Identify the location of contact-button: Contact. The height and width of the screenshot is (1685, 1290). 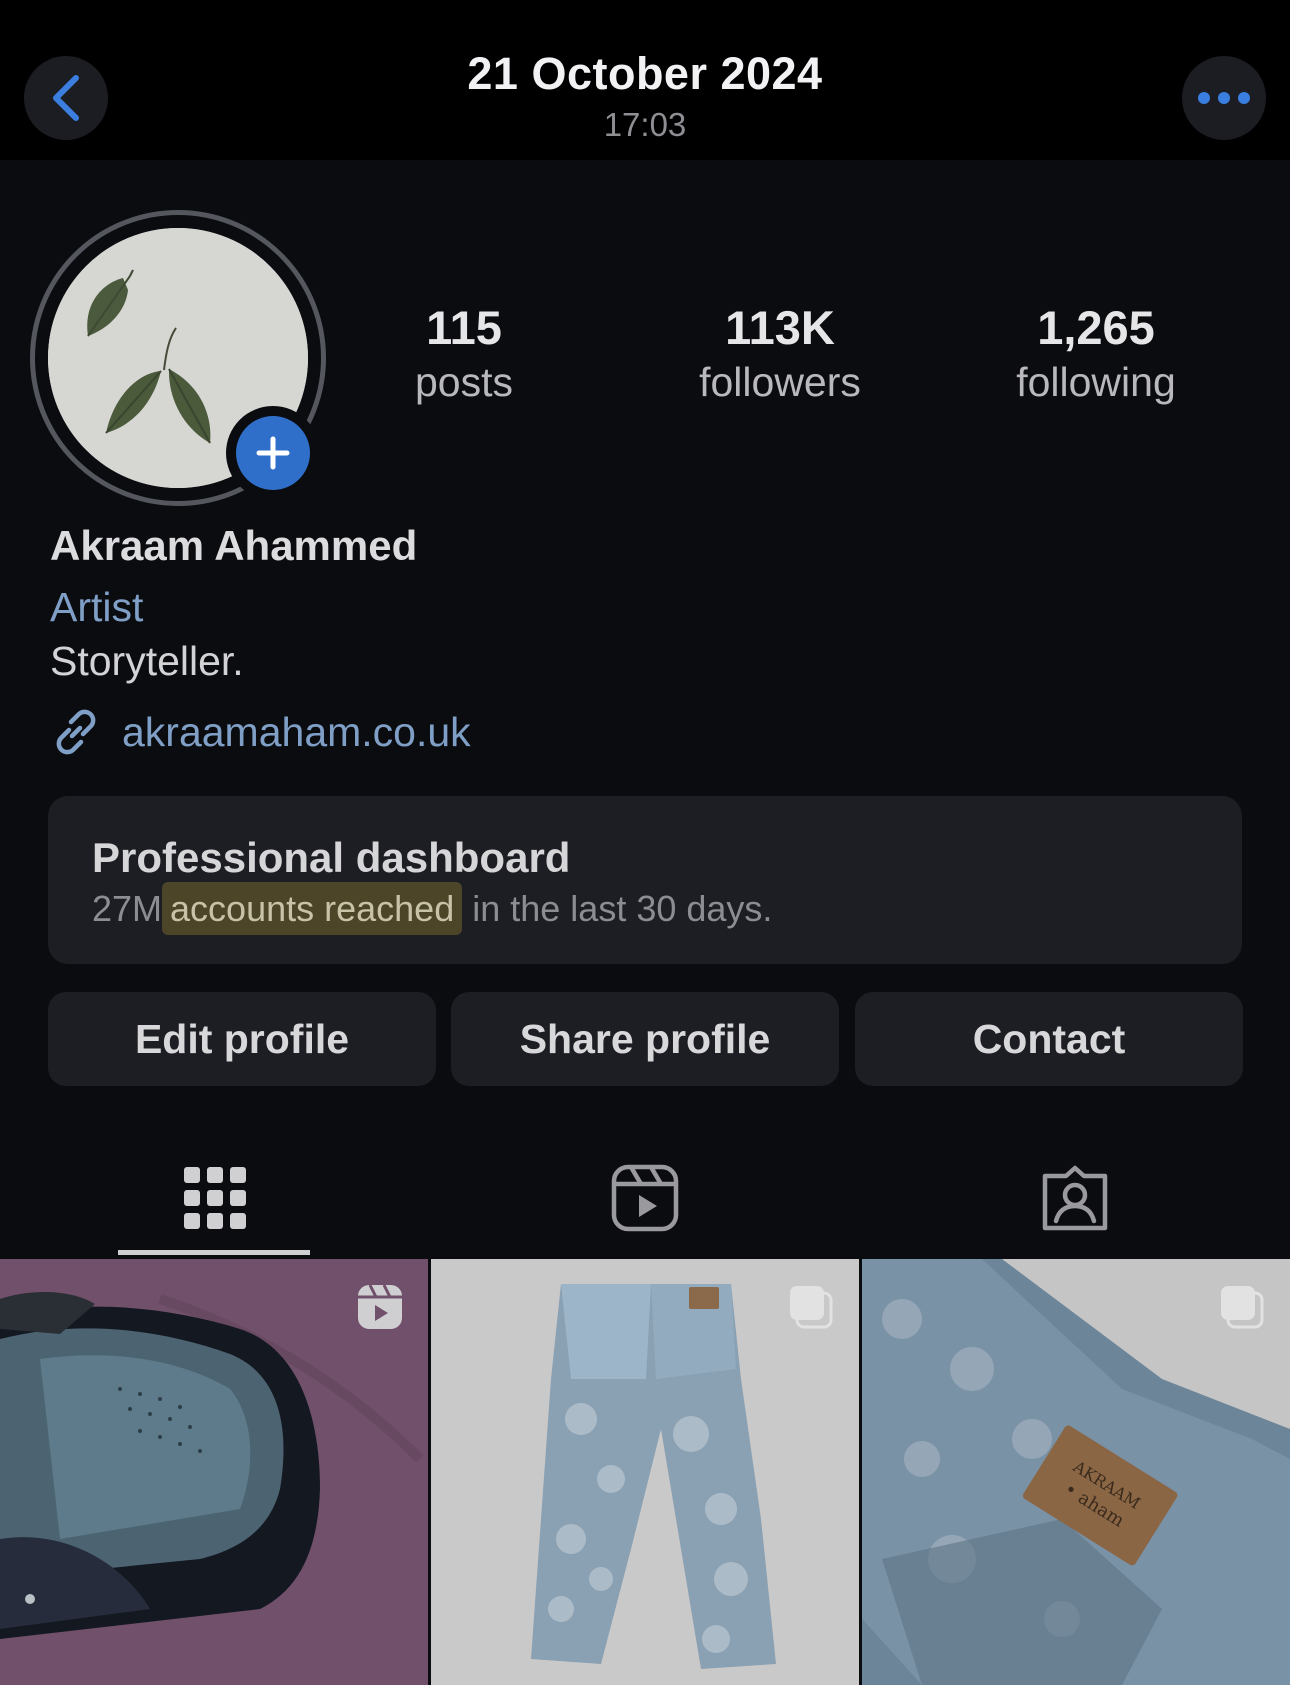
(1049, 1039).